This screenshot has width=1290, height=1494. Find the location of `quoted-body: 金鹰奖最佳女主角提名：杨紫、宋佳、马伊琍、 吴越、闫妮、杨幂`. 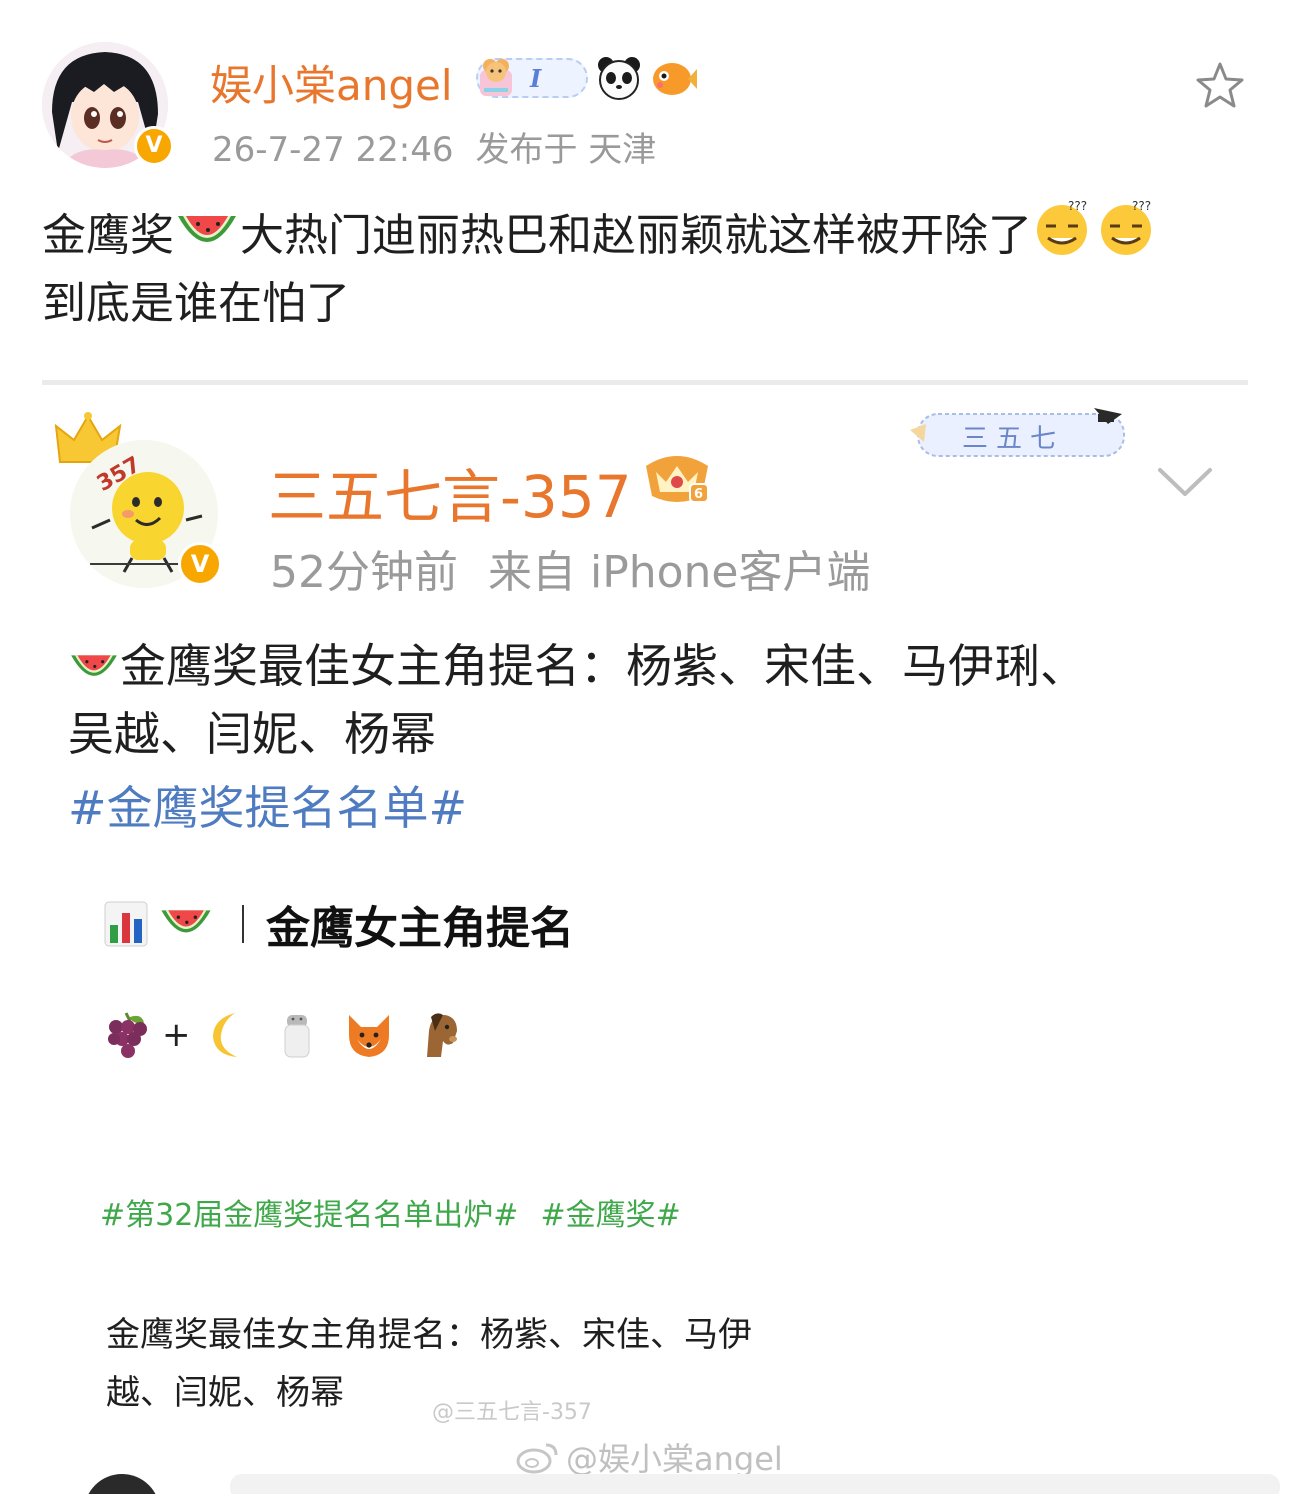

quoted-body: 金鹰奖最佳女主角提名：杨紫、宋佳、马伊琍、 吴越、闫妮、杨幂 is located at coordinates (638, 700).